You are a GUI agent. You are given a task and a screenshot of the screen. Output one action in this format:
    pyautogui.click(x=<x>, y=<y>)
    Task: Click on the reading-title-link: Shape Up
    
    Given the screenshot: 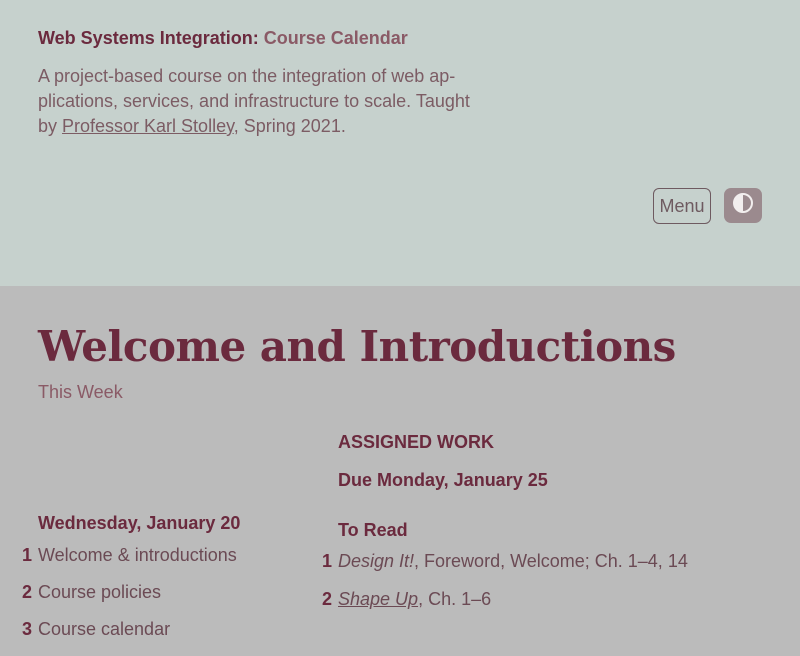 What is the action you would take?
    pyautogui.click(x=378, y=599)
    